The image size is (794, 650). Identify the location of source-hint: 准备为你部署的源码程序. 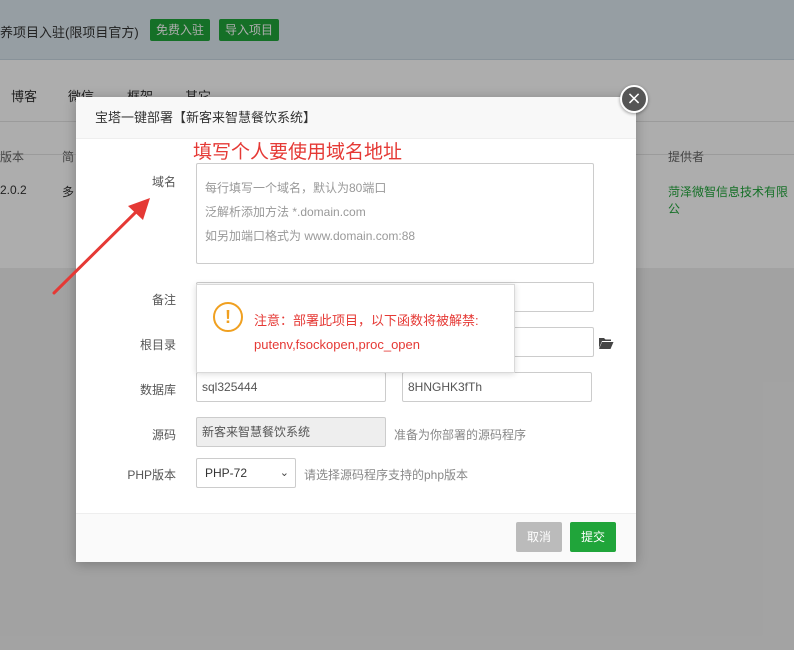
(460, 435).